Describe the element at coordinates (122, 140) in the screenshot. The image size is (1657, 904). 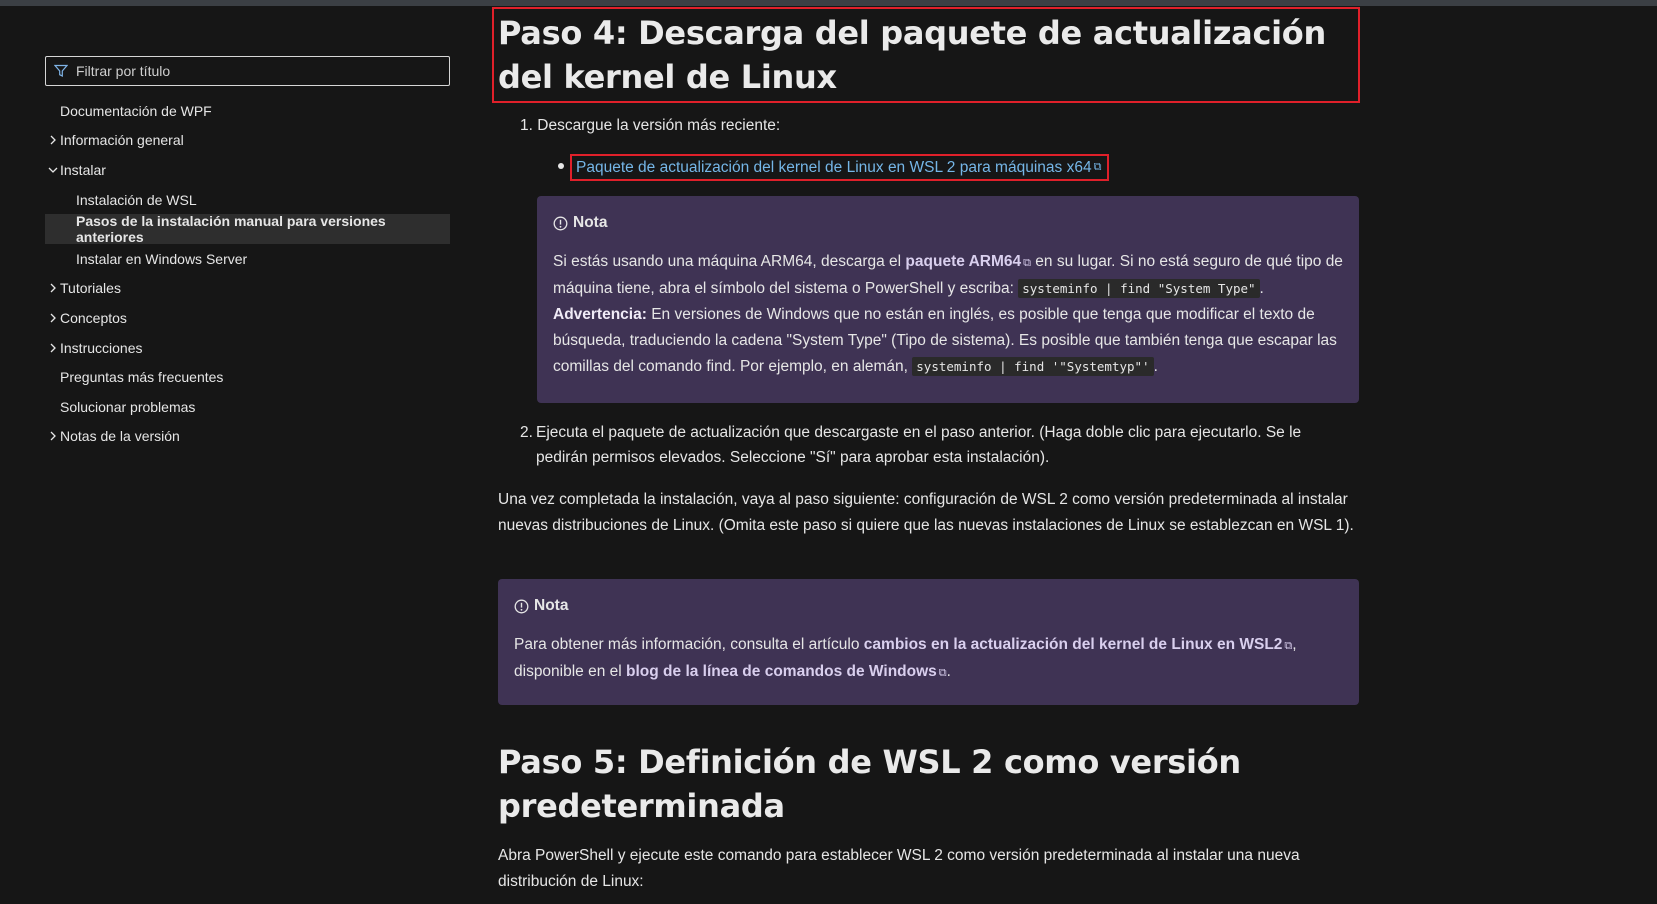
I see `toc-item-label: Información general` at that location.